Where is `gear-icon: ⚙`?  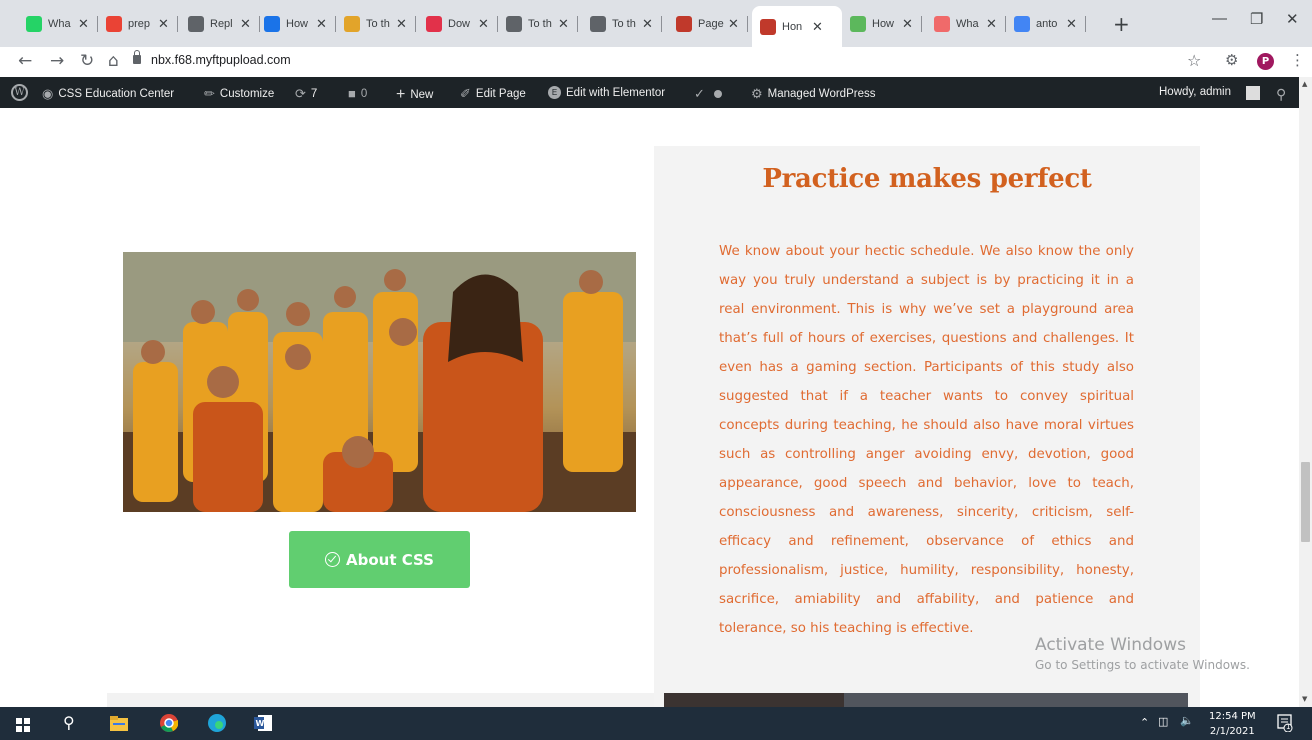 gear-icon: ⚙ is located at coordinates (757, 93).